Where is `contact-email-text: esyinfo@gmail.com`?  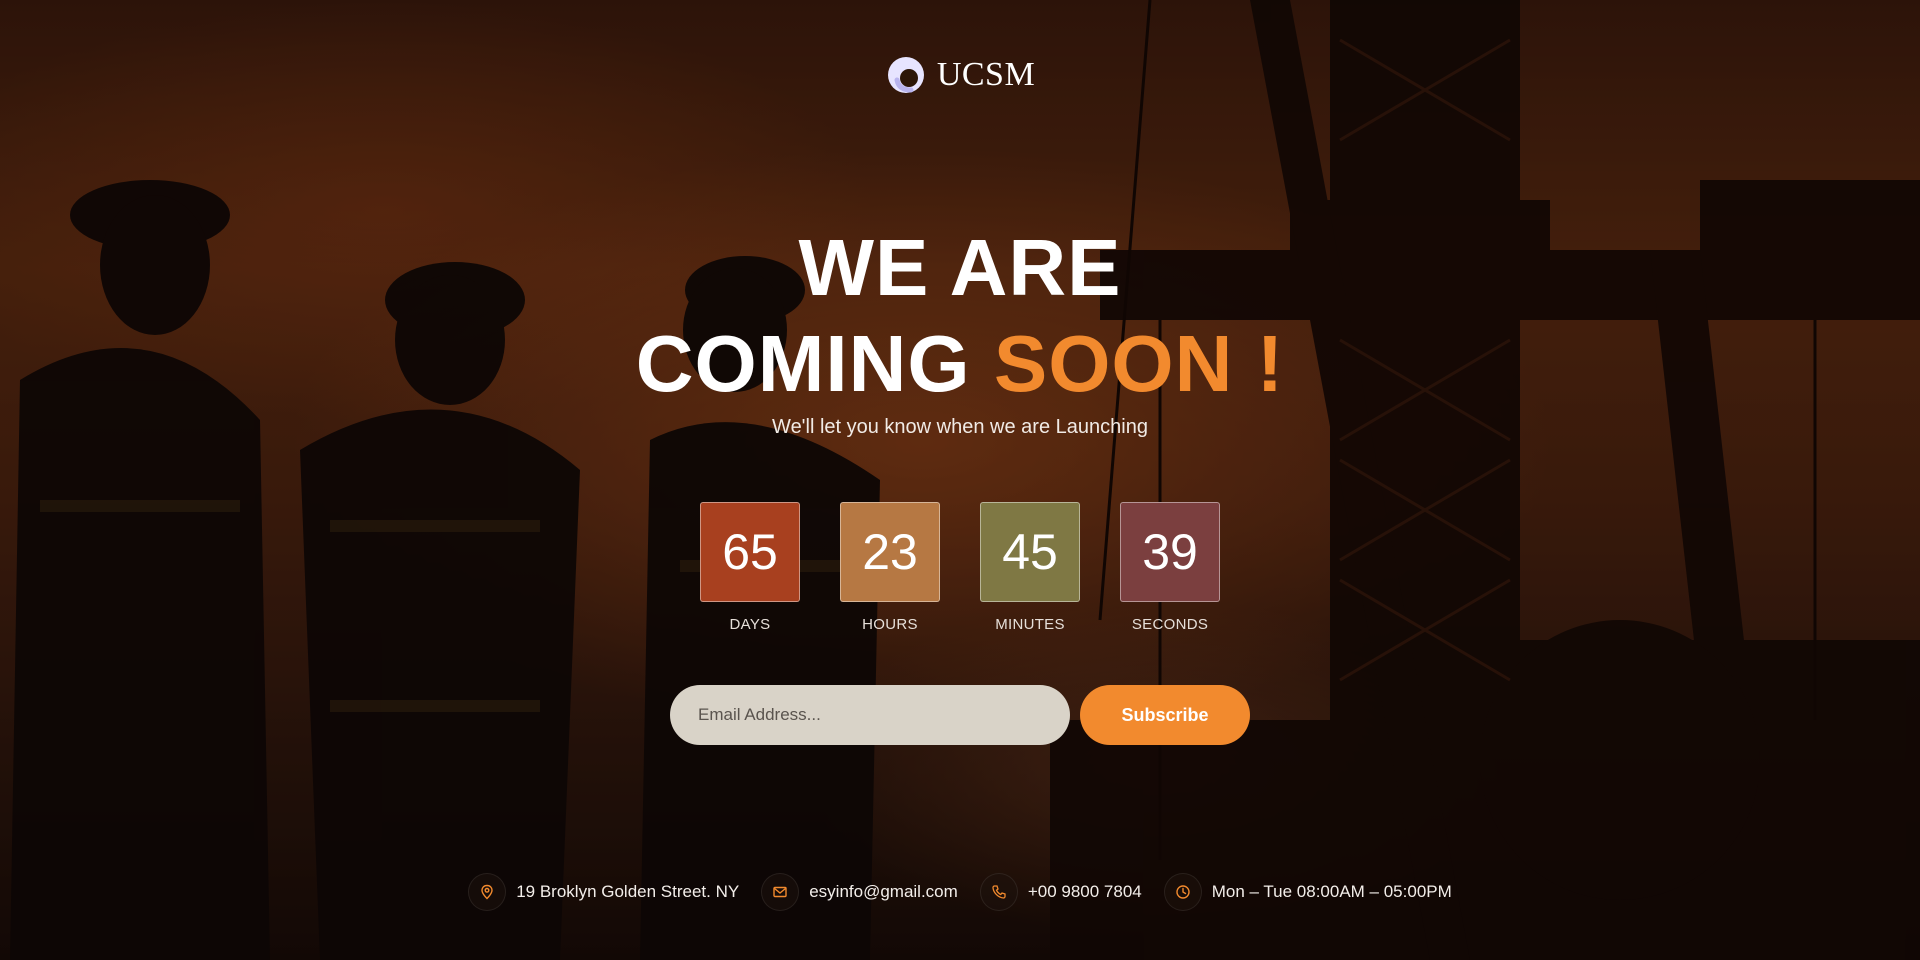
contact-email-text: esyinfo@gmail.com is located at coordinates (883, 892).